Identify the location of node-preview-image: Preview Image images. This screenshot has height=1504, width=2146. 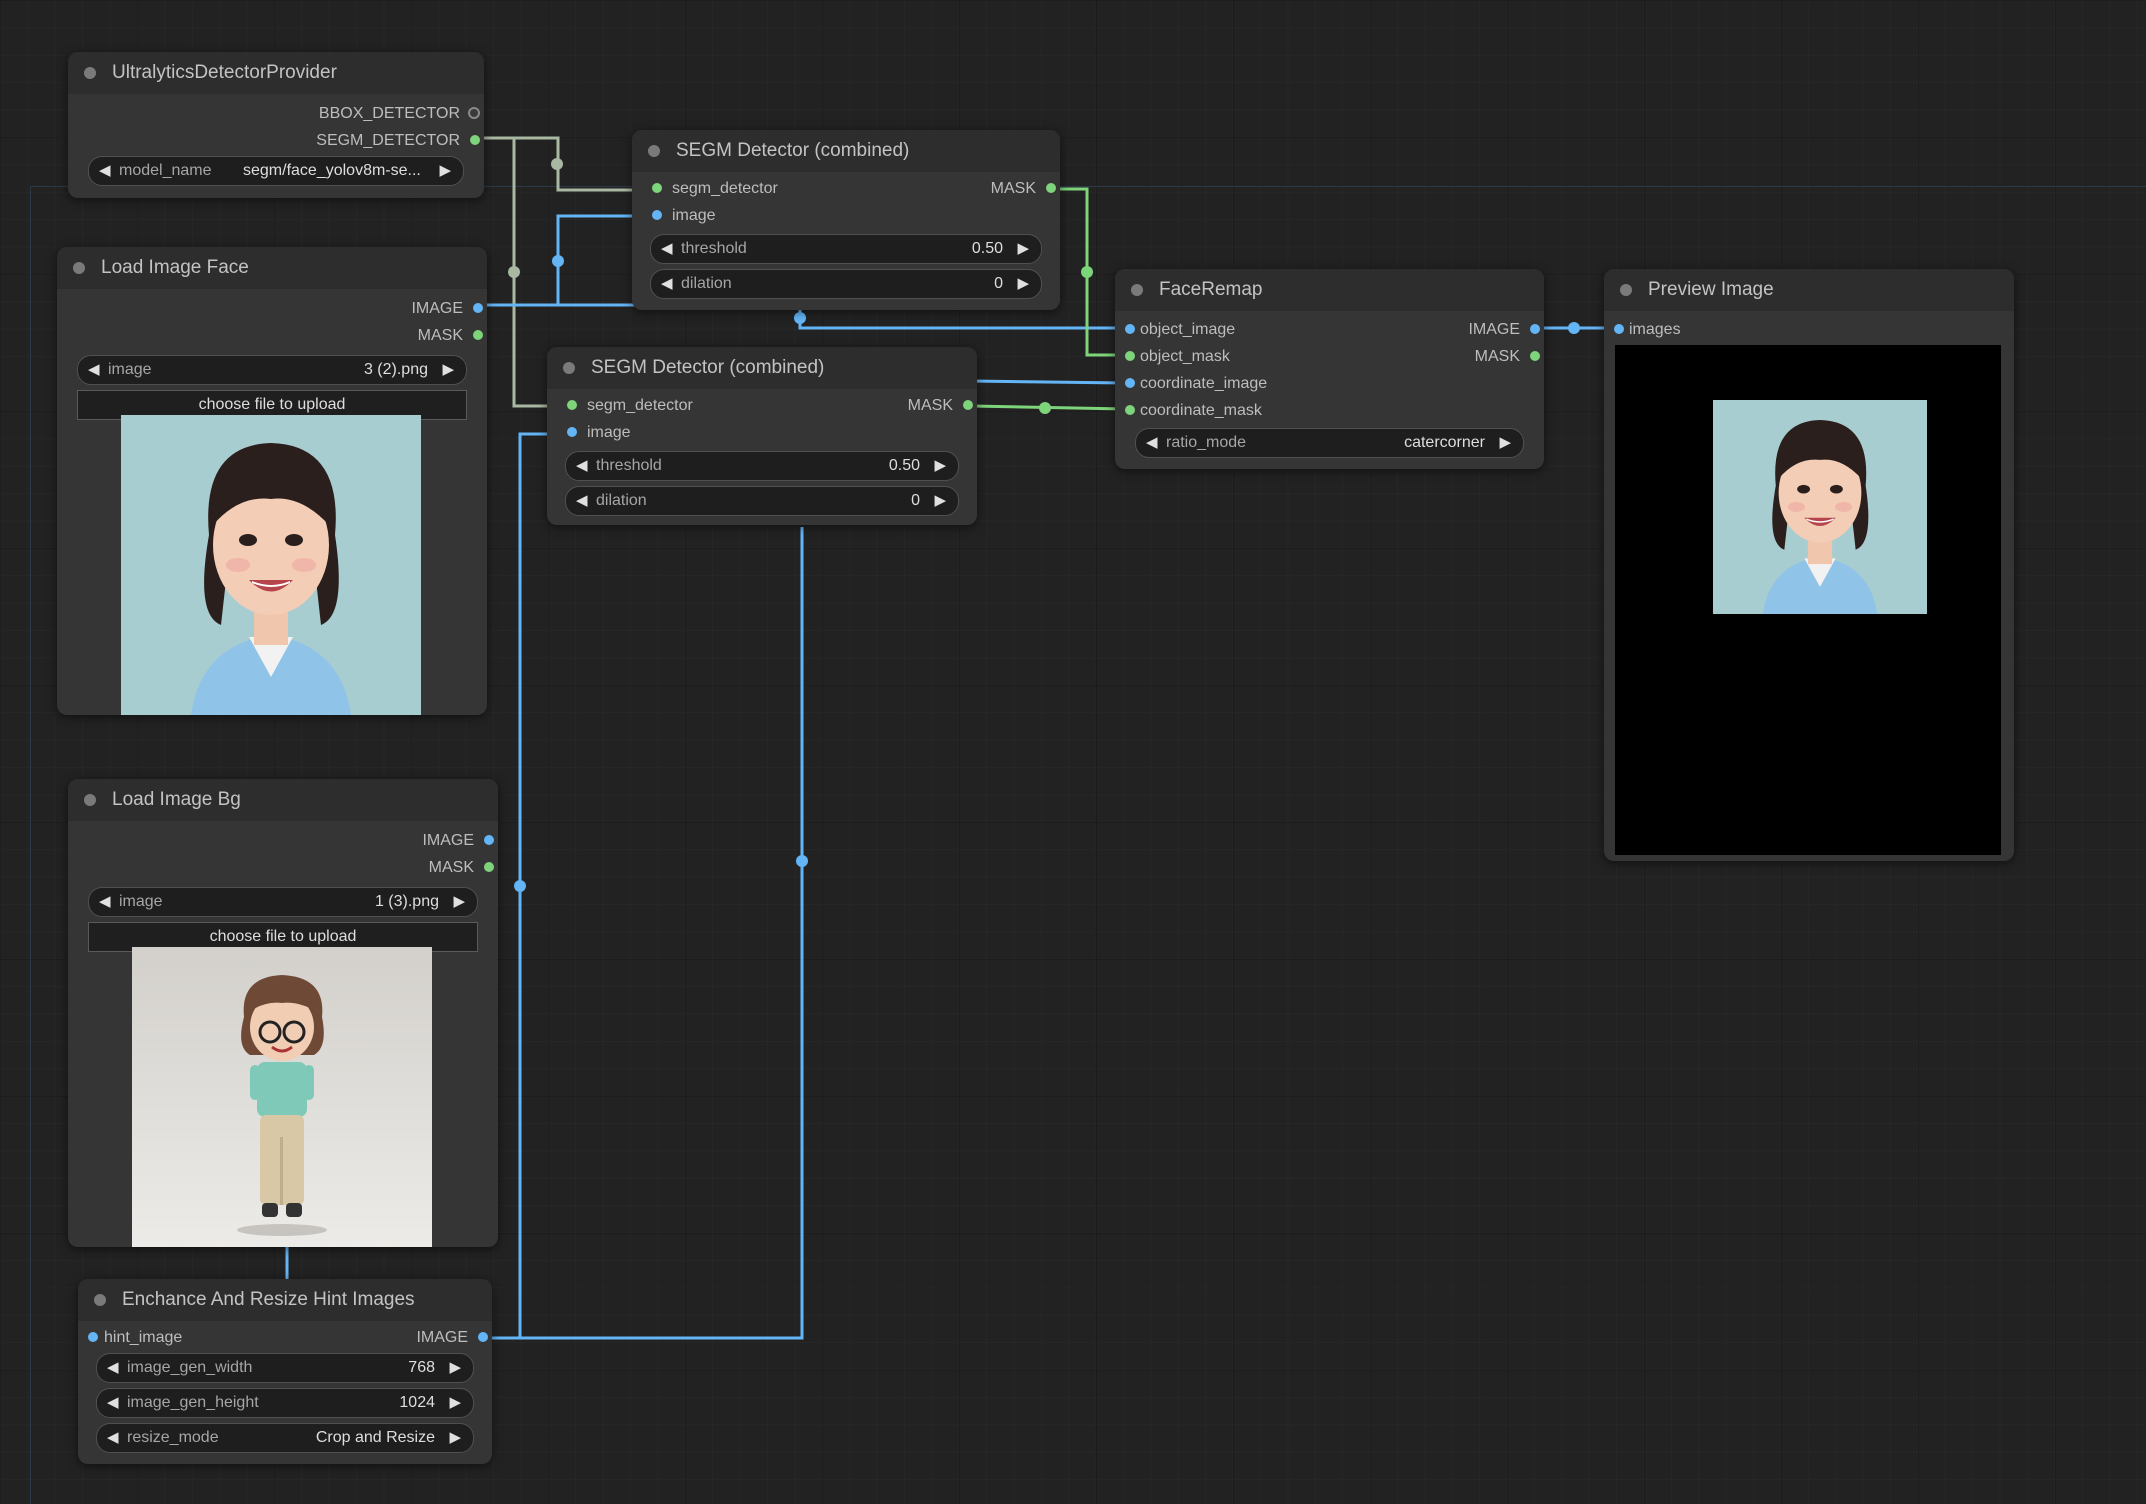
(1809, 565).